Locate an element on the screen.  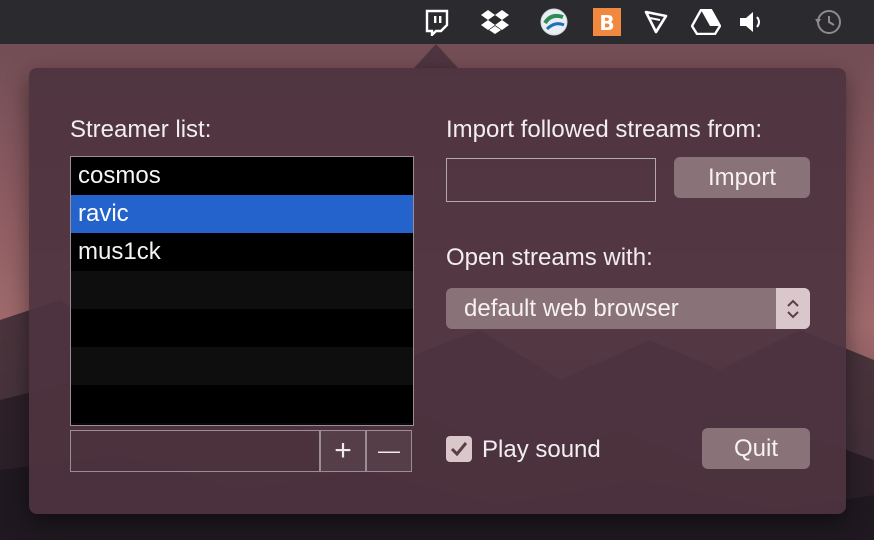
plus-icon: + is located at coordinates (343, 450).